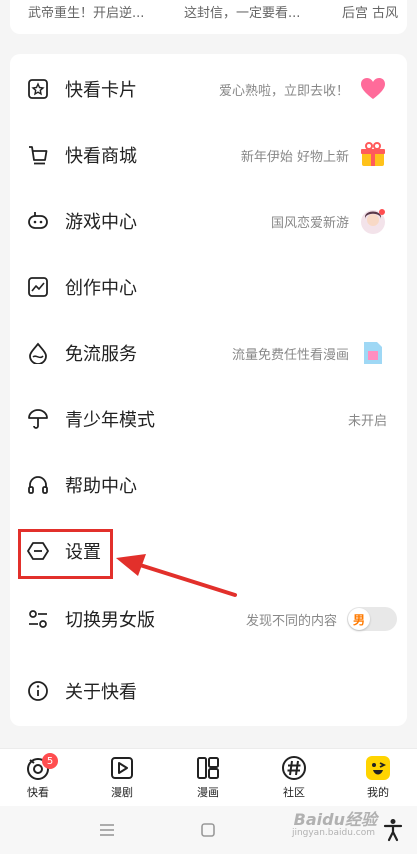 This screenshot has height=854, width=417. I want to click on menu-item-mall: 快看商城 新年伊始 好物上新, so click(208, 155).